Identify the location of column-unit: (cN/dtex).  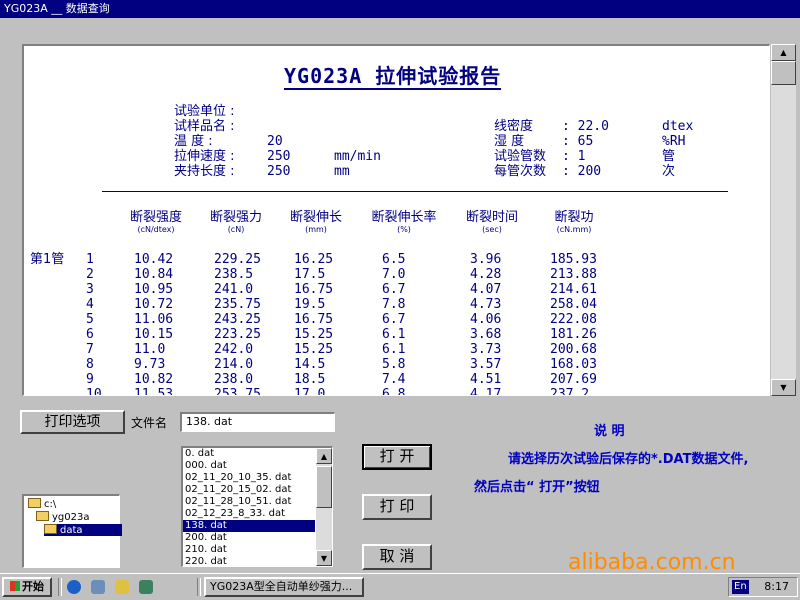
(156, 229).